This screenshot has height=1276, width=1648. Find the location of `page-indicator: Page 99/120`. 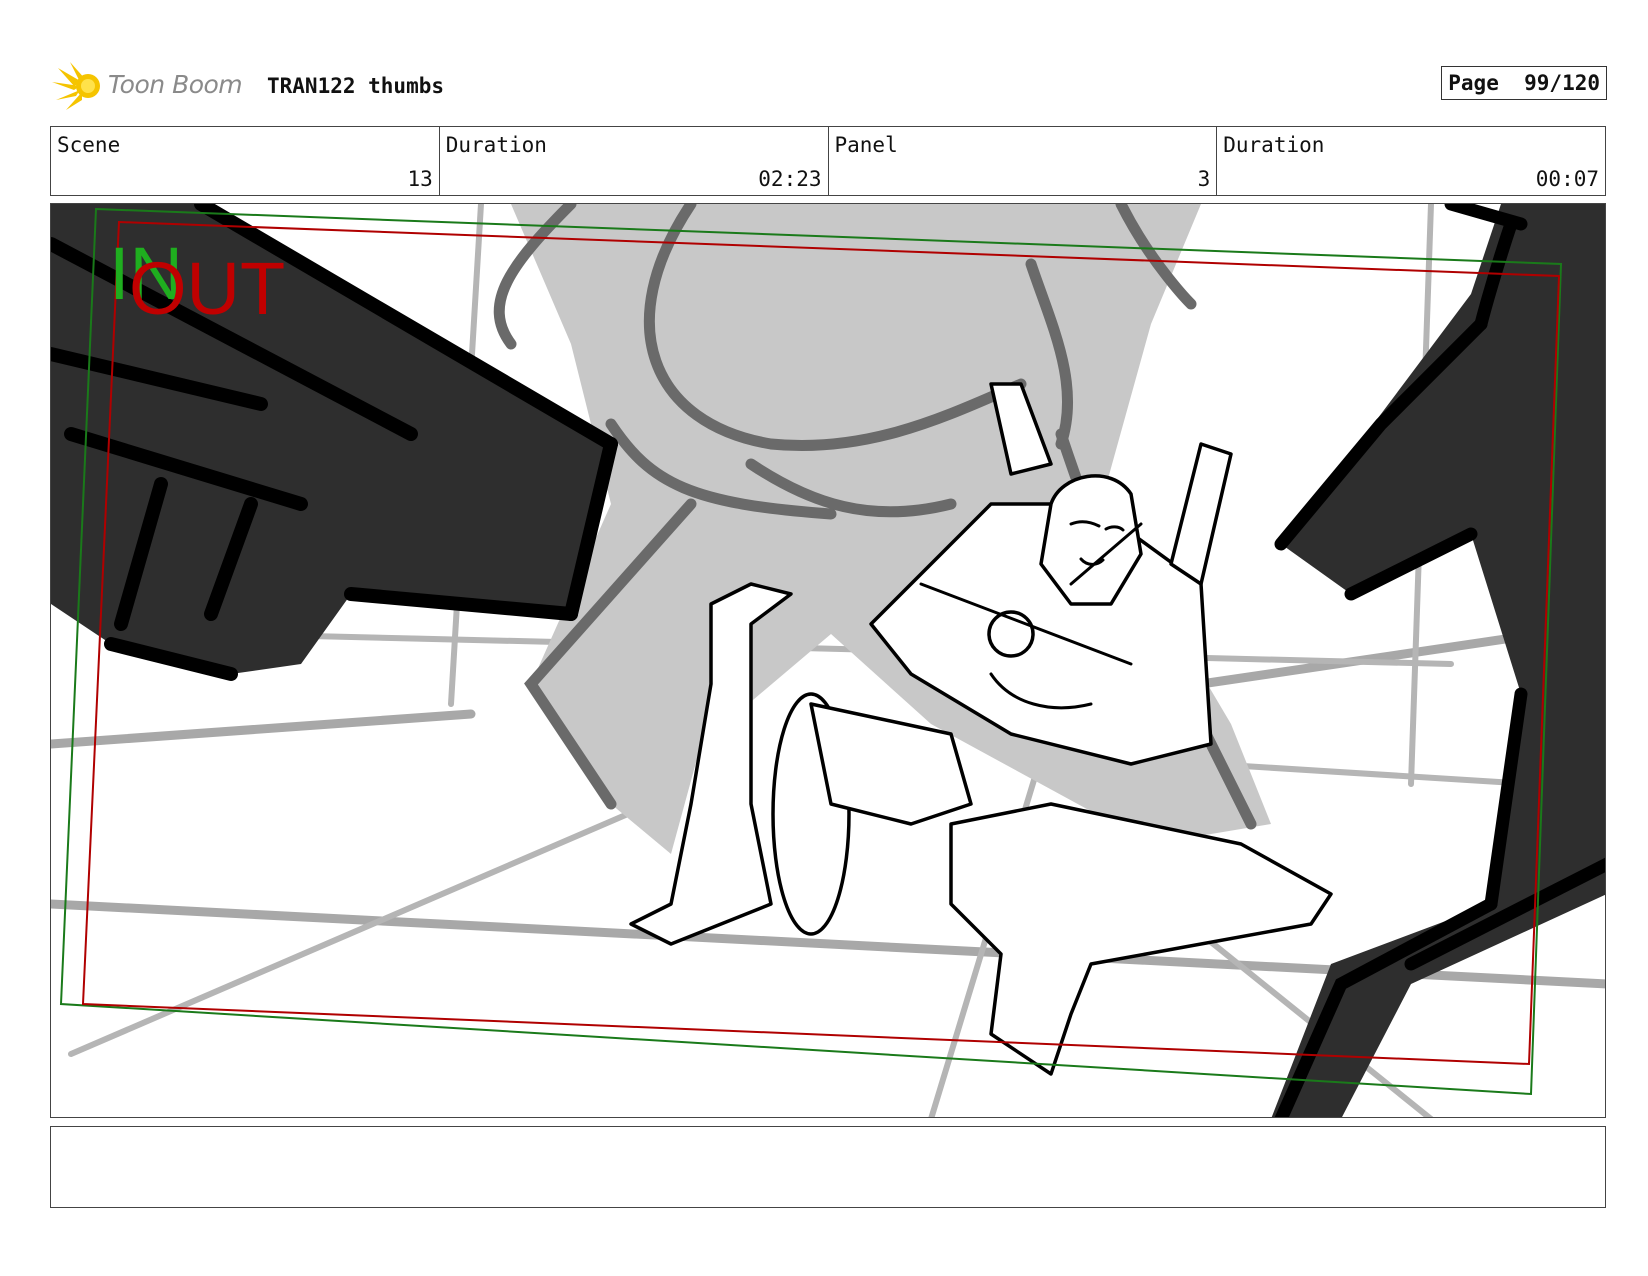

page-indicator: Page 99/120 is located at coordinates (1524, 83).